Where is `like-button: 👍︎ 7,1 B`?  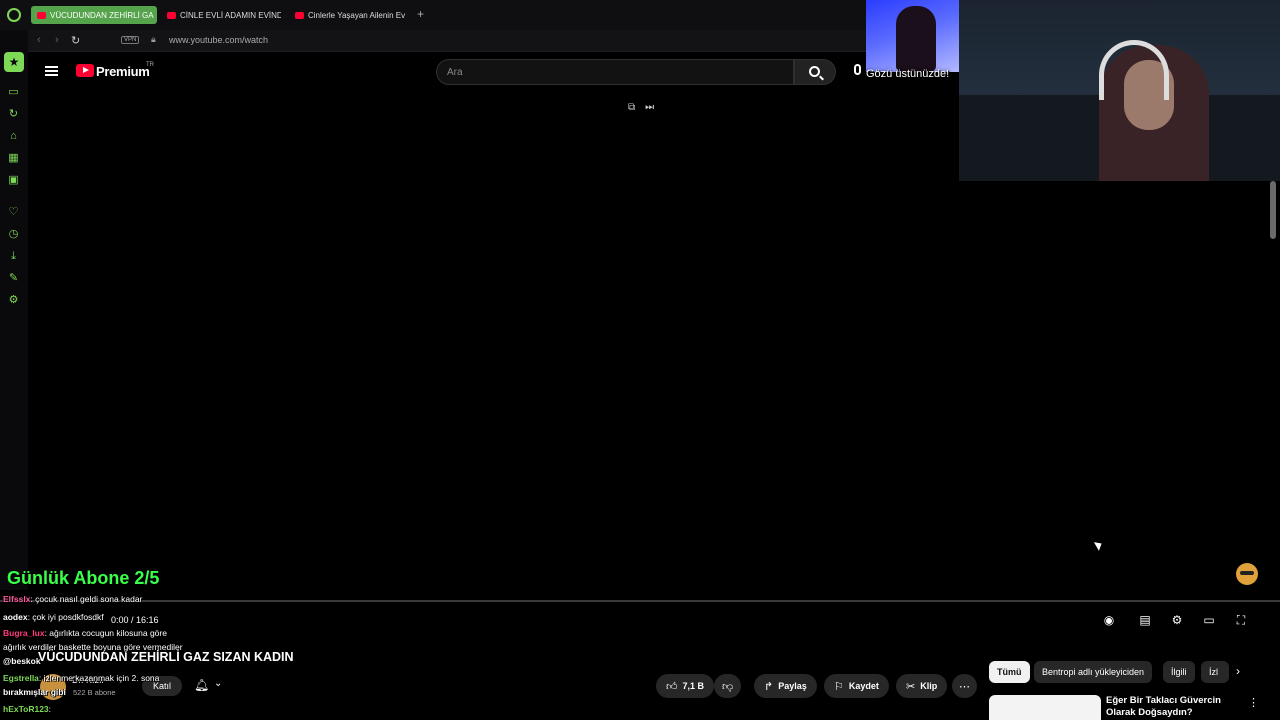
like-button: 👍︎ 7,1 B is located at coordinates (685, 686).